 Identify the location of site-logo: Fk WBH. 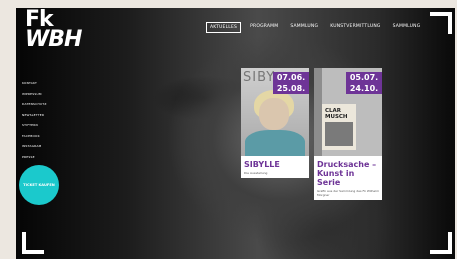
(53, 30).